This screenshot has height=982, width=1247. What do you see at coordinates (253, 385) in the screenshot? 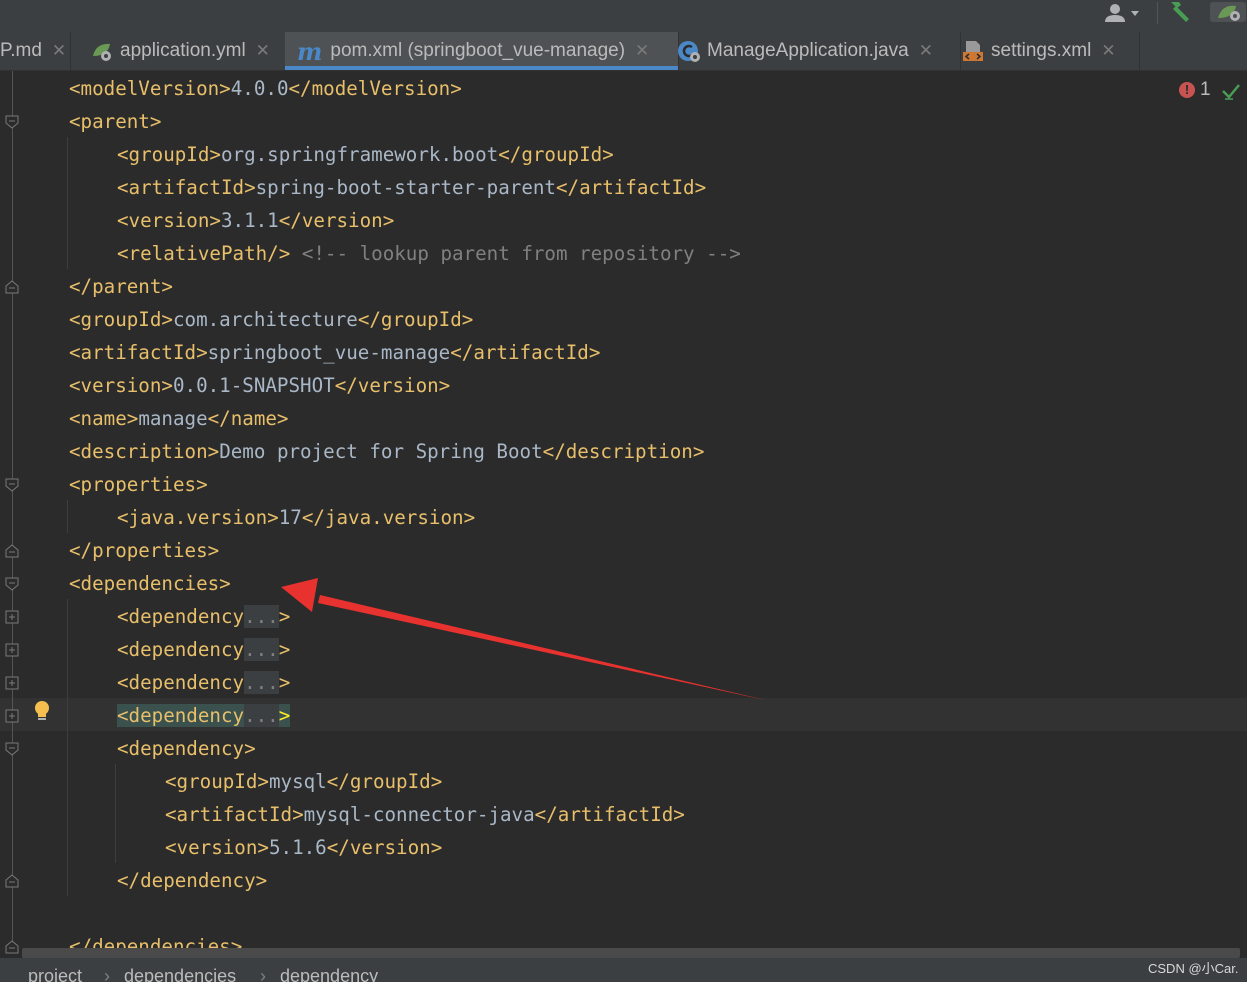
I see `xml-value: 0.0.1-SNAPSHOT` at bounding box center [253, 385].